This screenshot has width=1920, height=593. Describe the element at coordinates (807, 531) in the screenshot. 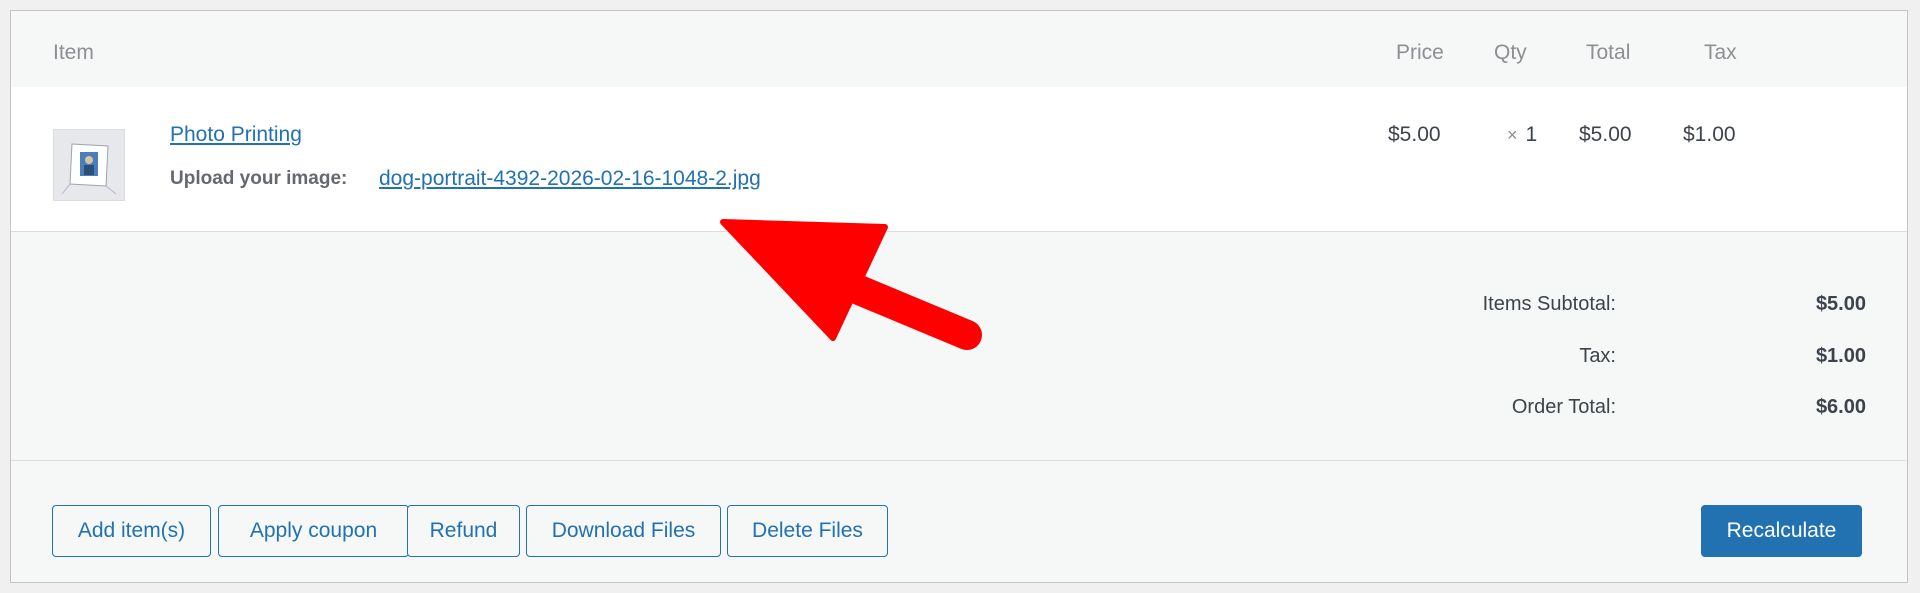

I see `delete-files-button: Delete Files` at that location.